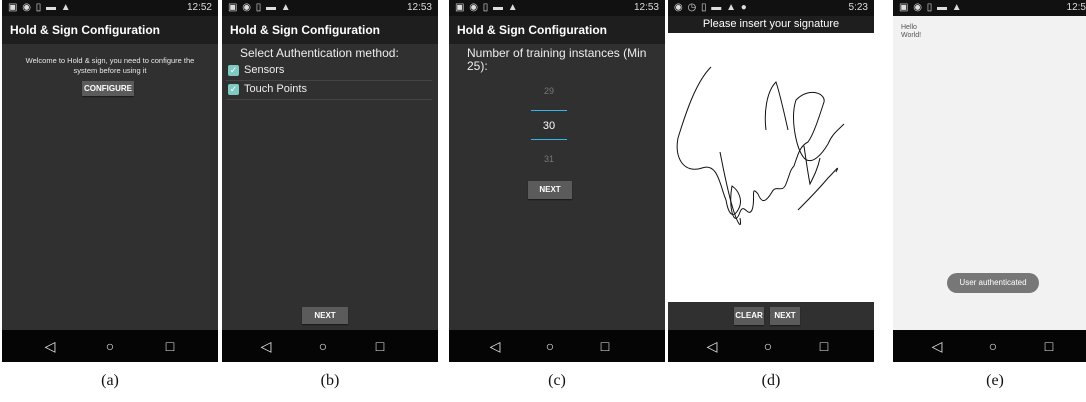 The image size is (1086, 402). What do you see at coordinates (858, 7) in the screenshot?
I see `status-time: 5:23` at bounding box center [858, 7].